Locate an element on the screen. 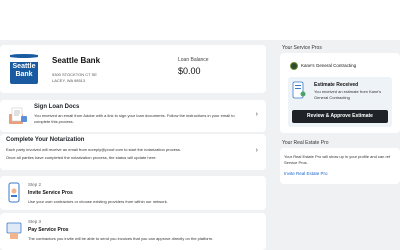 Image resolution: width=400 pixels, height=250 pixels. payment-icon is located at coordinates (14, 230).